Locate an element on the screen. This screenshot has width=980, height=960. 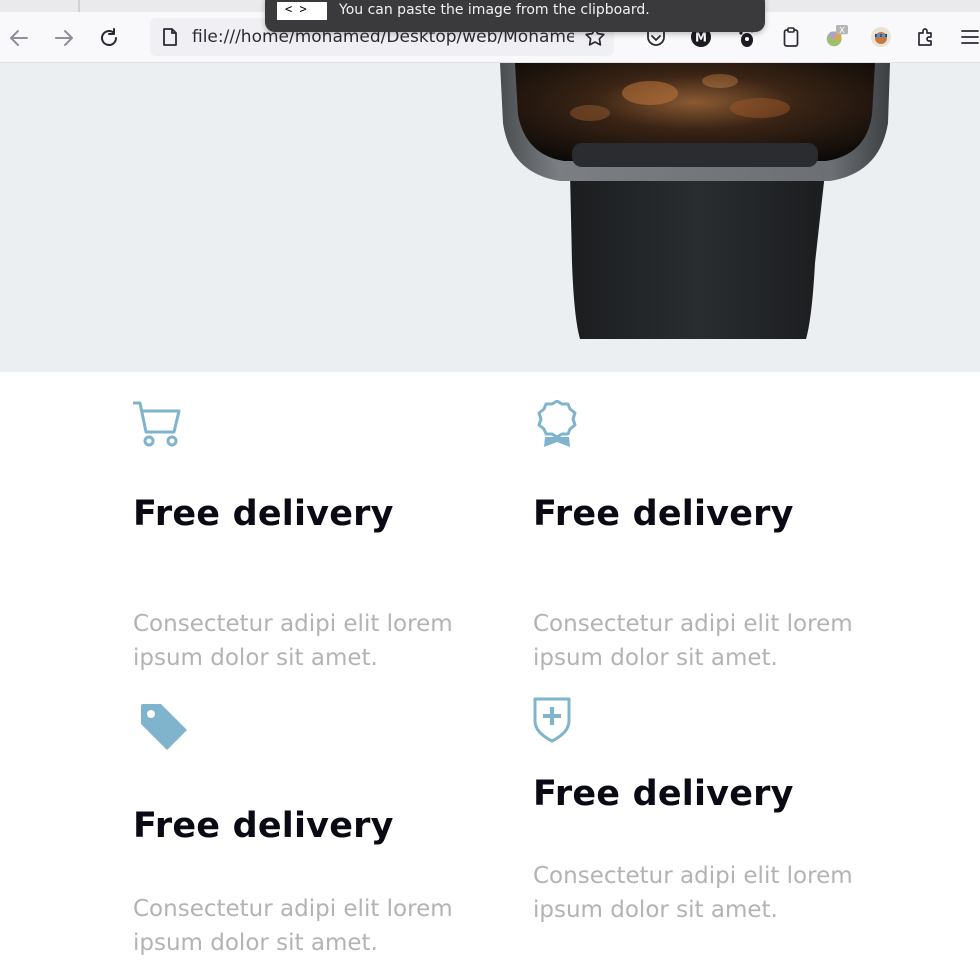
back-icon is located at coordinates (19, 38).